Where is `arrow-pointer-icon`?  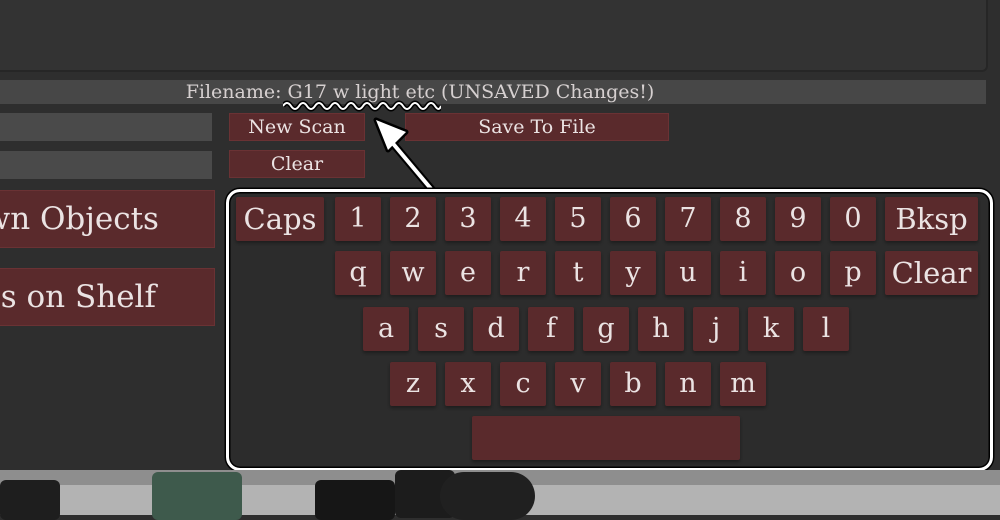
arrow-pointer-icon is located at coordinates (404, 155).